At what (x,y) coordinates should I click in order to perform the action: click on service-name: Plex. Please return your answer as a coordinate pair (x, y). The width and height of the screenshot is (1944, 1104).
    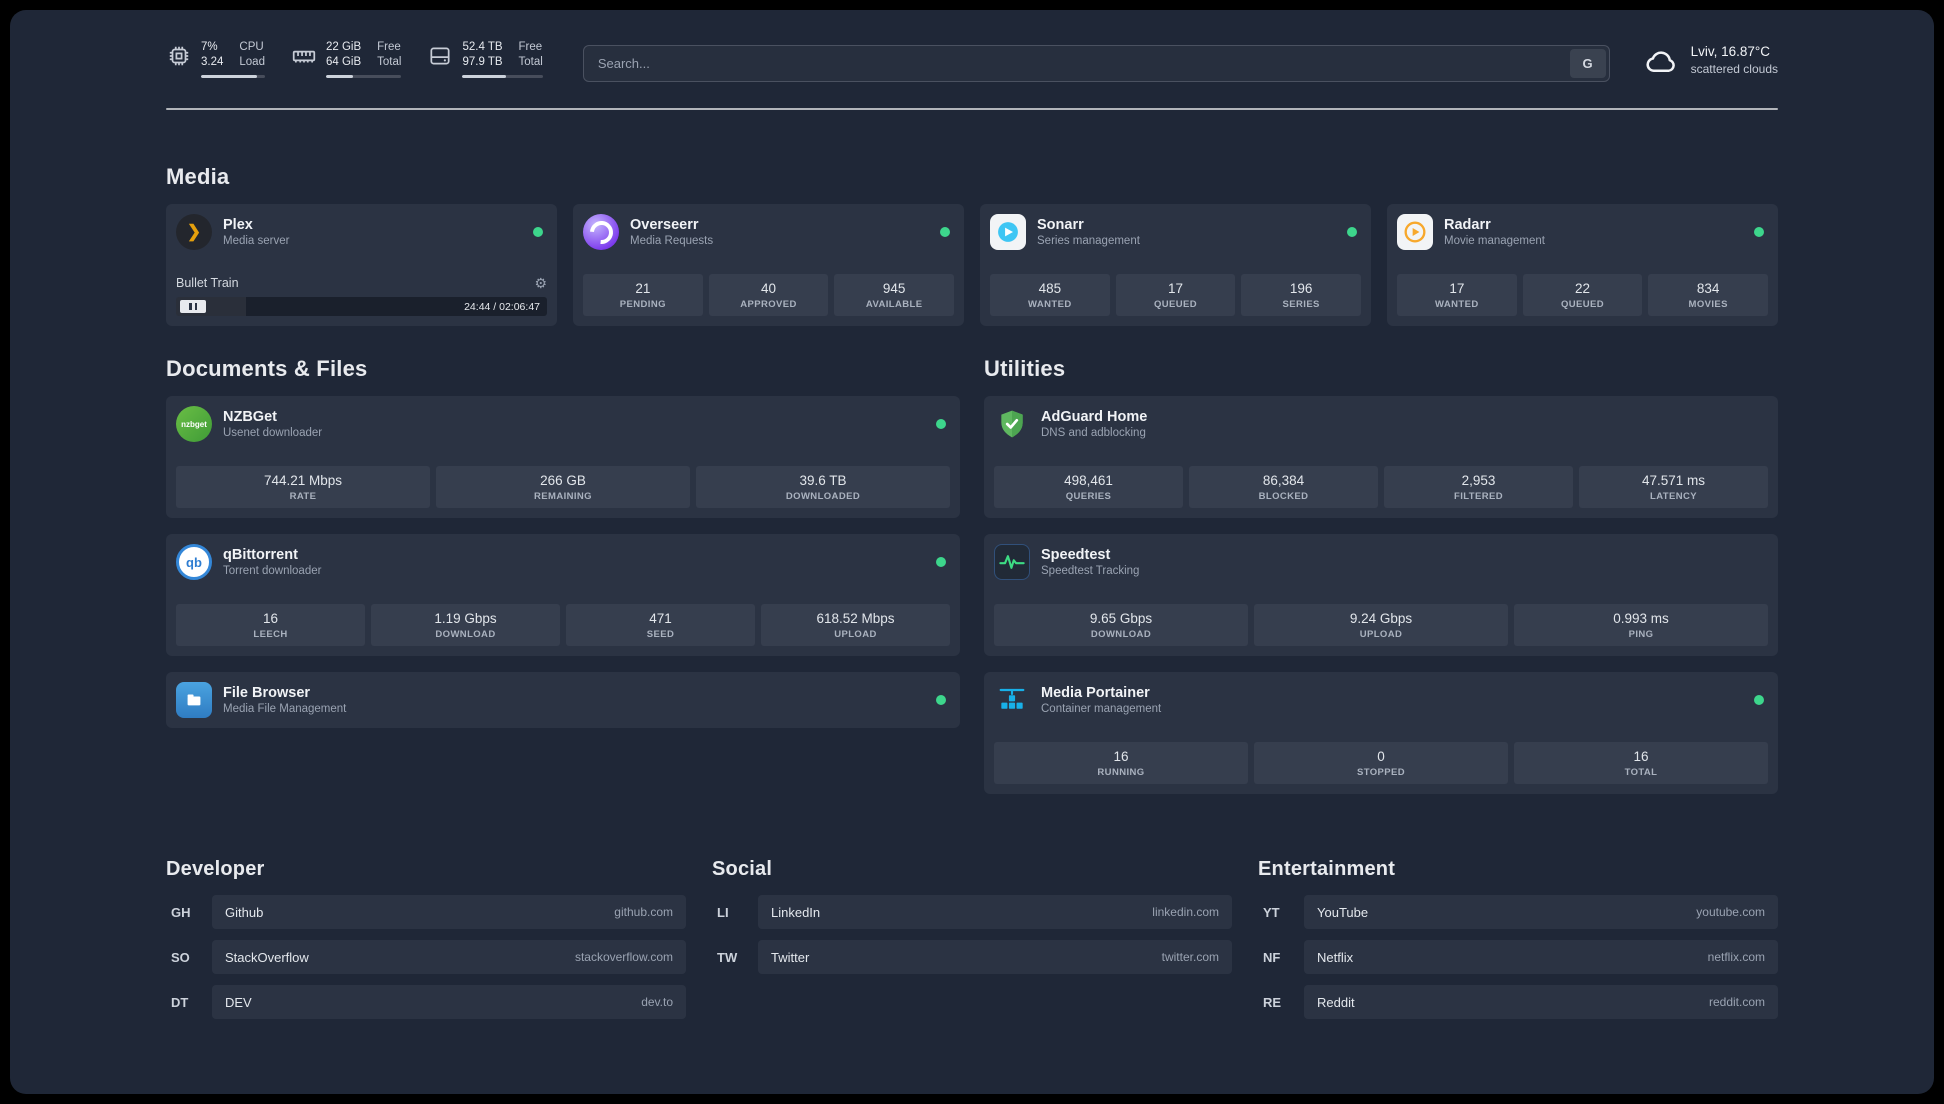
    Looking at the image, I should click on (238, 224).